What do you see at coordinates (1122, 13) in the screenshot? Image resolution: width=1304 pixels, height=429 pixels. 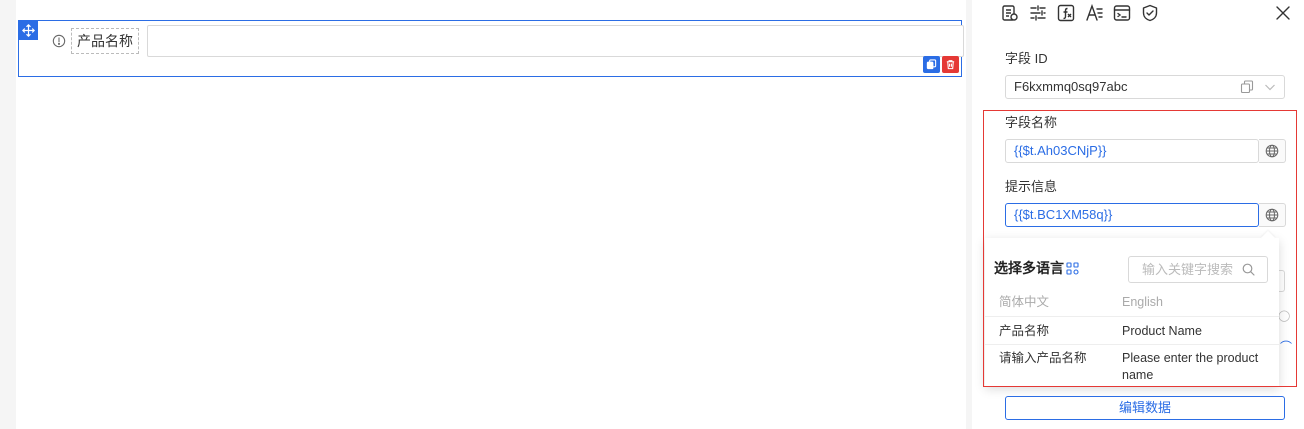 I see `code-icon` at bounding box center [1122, 13].